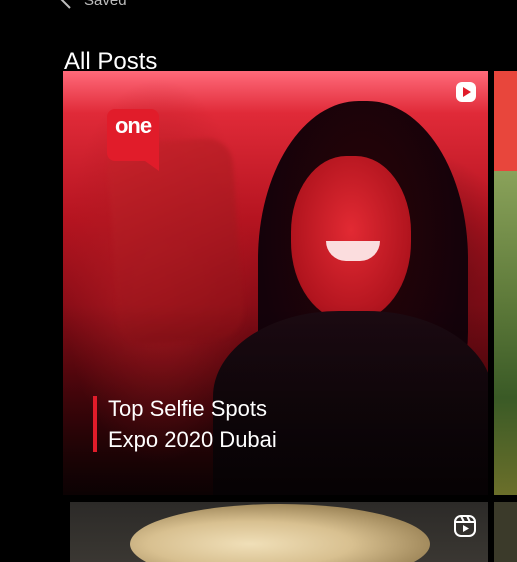  Describe the element at coordinates (465, 528) in the screenshot. I see `reel-icon` at that location.